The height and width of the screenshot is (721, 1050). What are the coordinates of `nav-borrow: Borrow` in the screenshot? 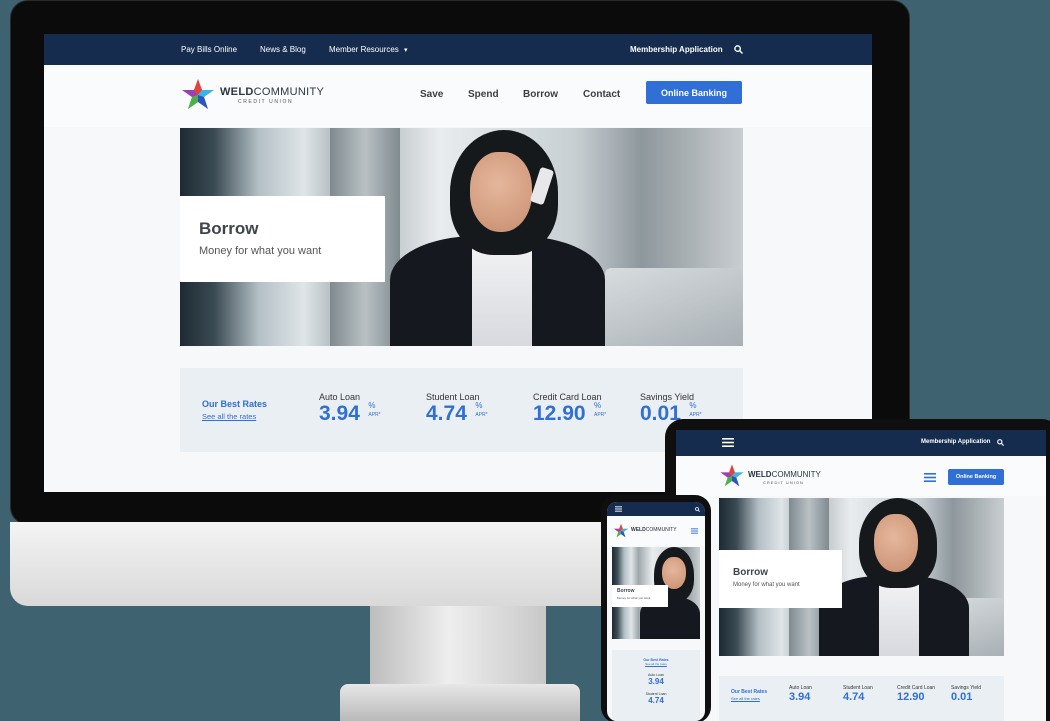 It's located at (540, 94).